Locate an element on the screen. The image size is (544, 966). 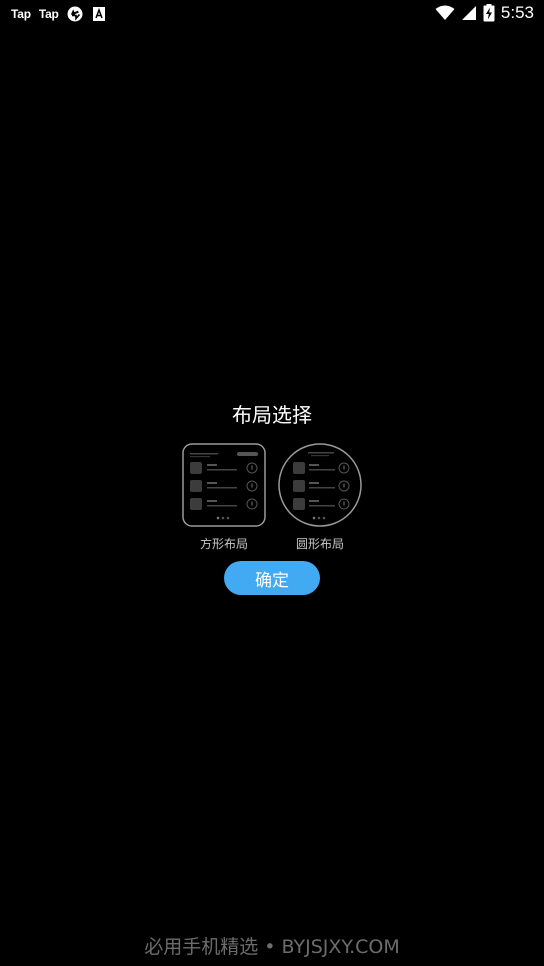
battery-charging-icon is located at coordinates (489, 13).